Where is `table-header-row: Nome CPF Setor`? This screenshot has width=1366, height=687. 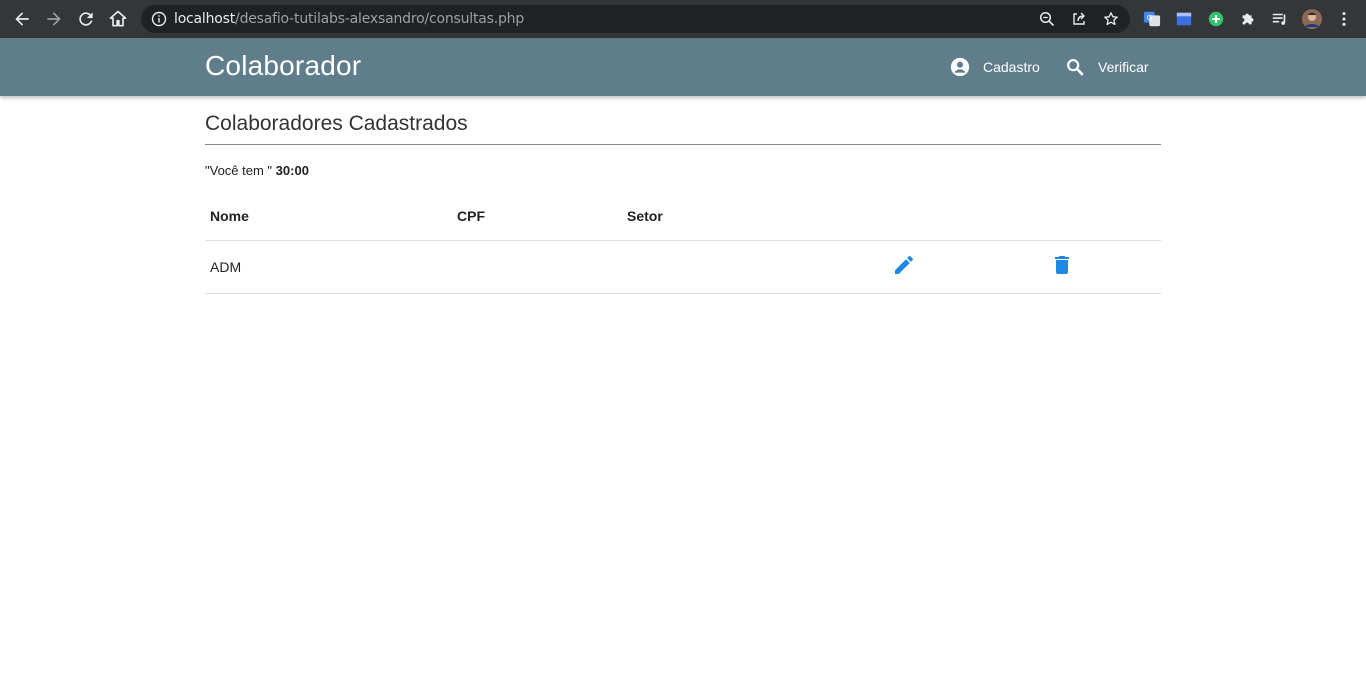 table-header-row: Nome CPF Setor is located at coordinates (683, 217).